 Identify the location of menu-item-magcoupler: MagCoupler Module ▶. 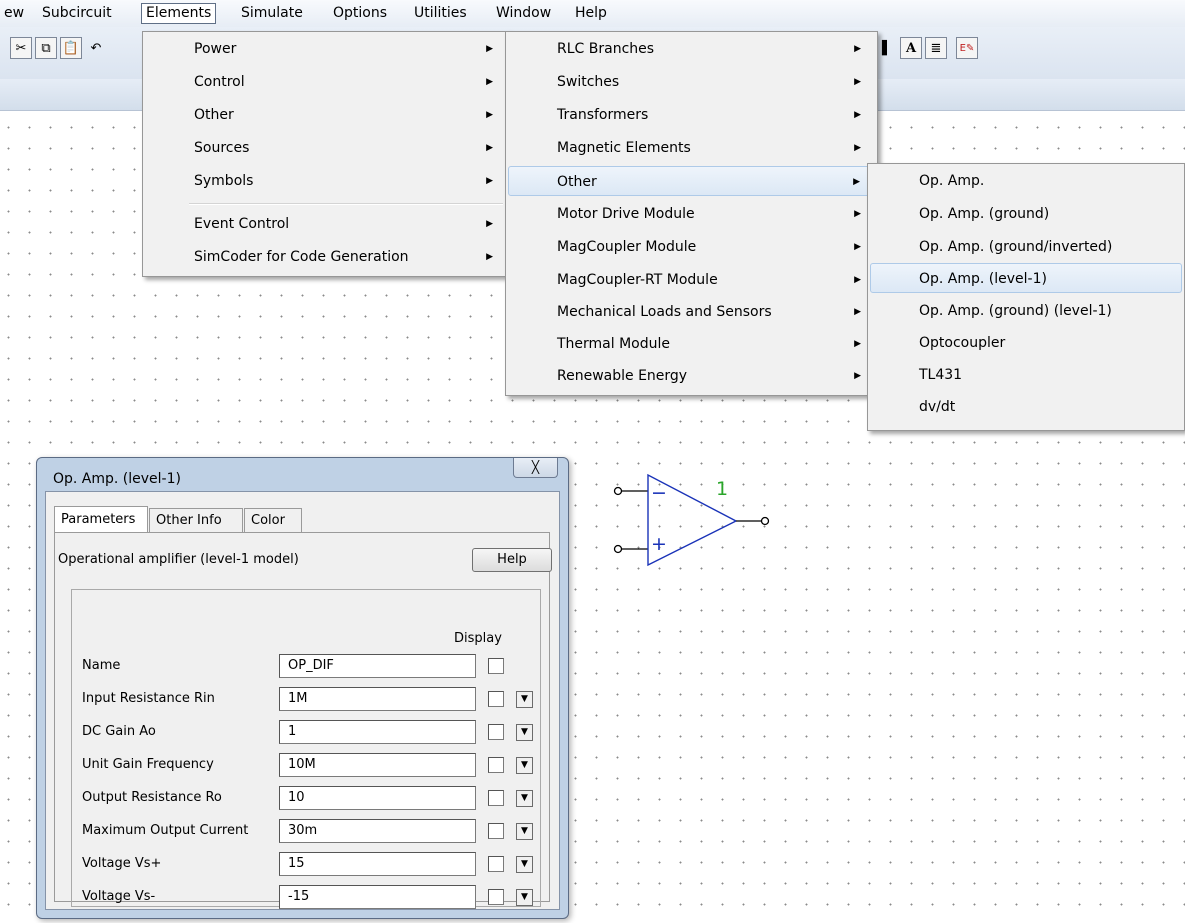
(691, 247).